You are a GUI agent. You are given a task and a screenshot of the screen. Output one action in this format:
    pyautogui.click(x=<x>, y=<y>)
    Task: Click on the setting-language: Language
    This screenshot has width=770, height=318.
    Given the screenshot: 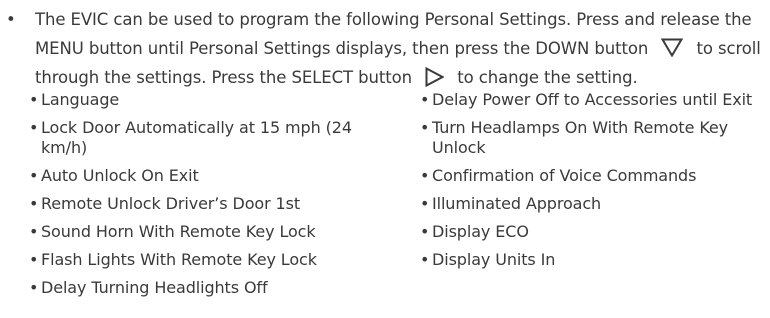 What is the action you would take?
    pyautogui.click(x=80, y=99)
    